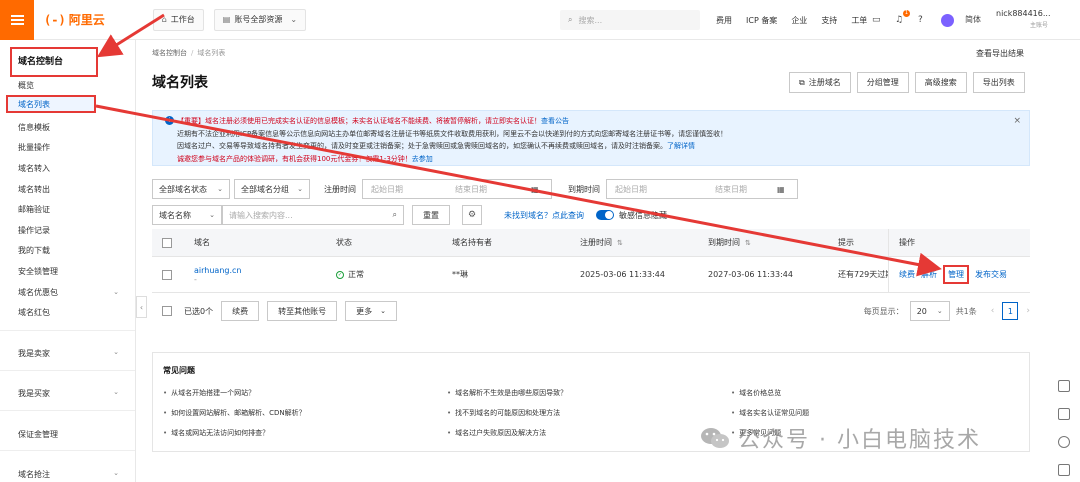  I want to click on search-icon: ⌕, so click(395, 215).